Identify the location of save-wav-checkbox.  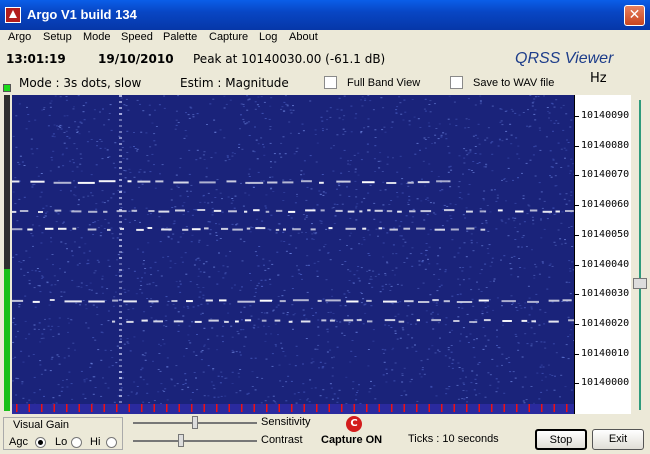
(456, 82).